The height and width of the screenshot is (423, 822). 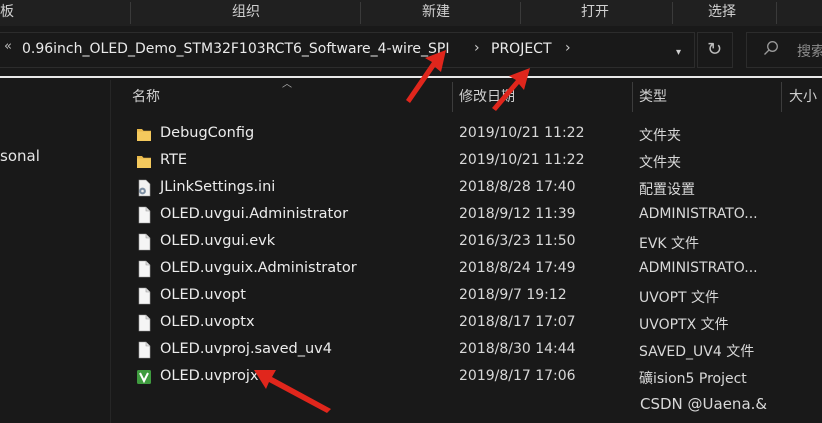 I want to click on file-date: 2018/9/12 11:39, so click(x=517, y=214).